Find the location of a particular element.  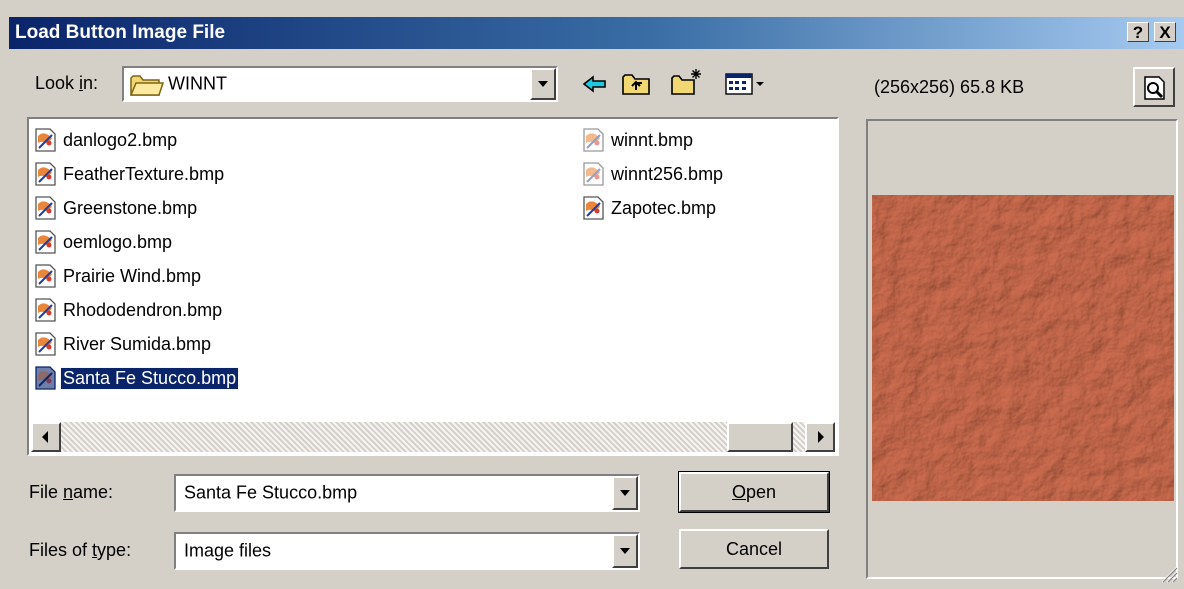

image-preview is located at coordinates (1023, 348).